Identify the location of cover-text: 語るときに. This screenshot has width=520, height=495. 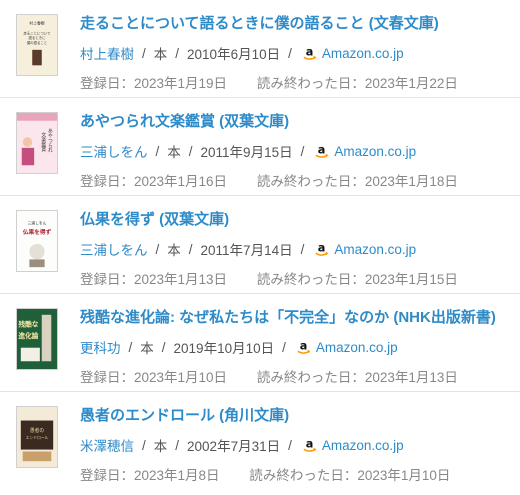
(37, 37).